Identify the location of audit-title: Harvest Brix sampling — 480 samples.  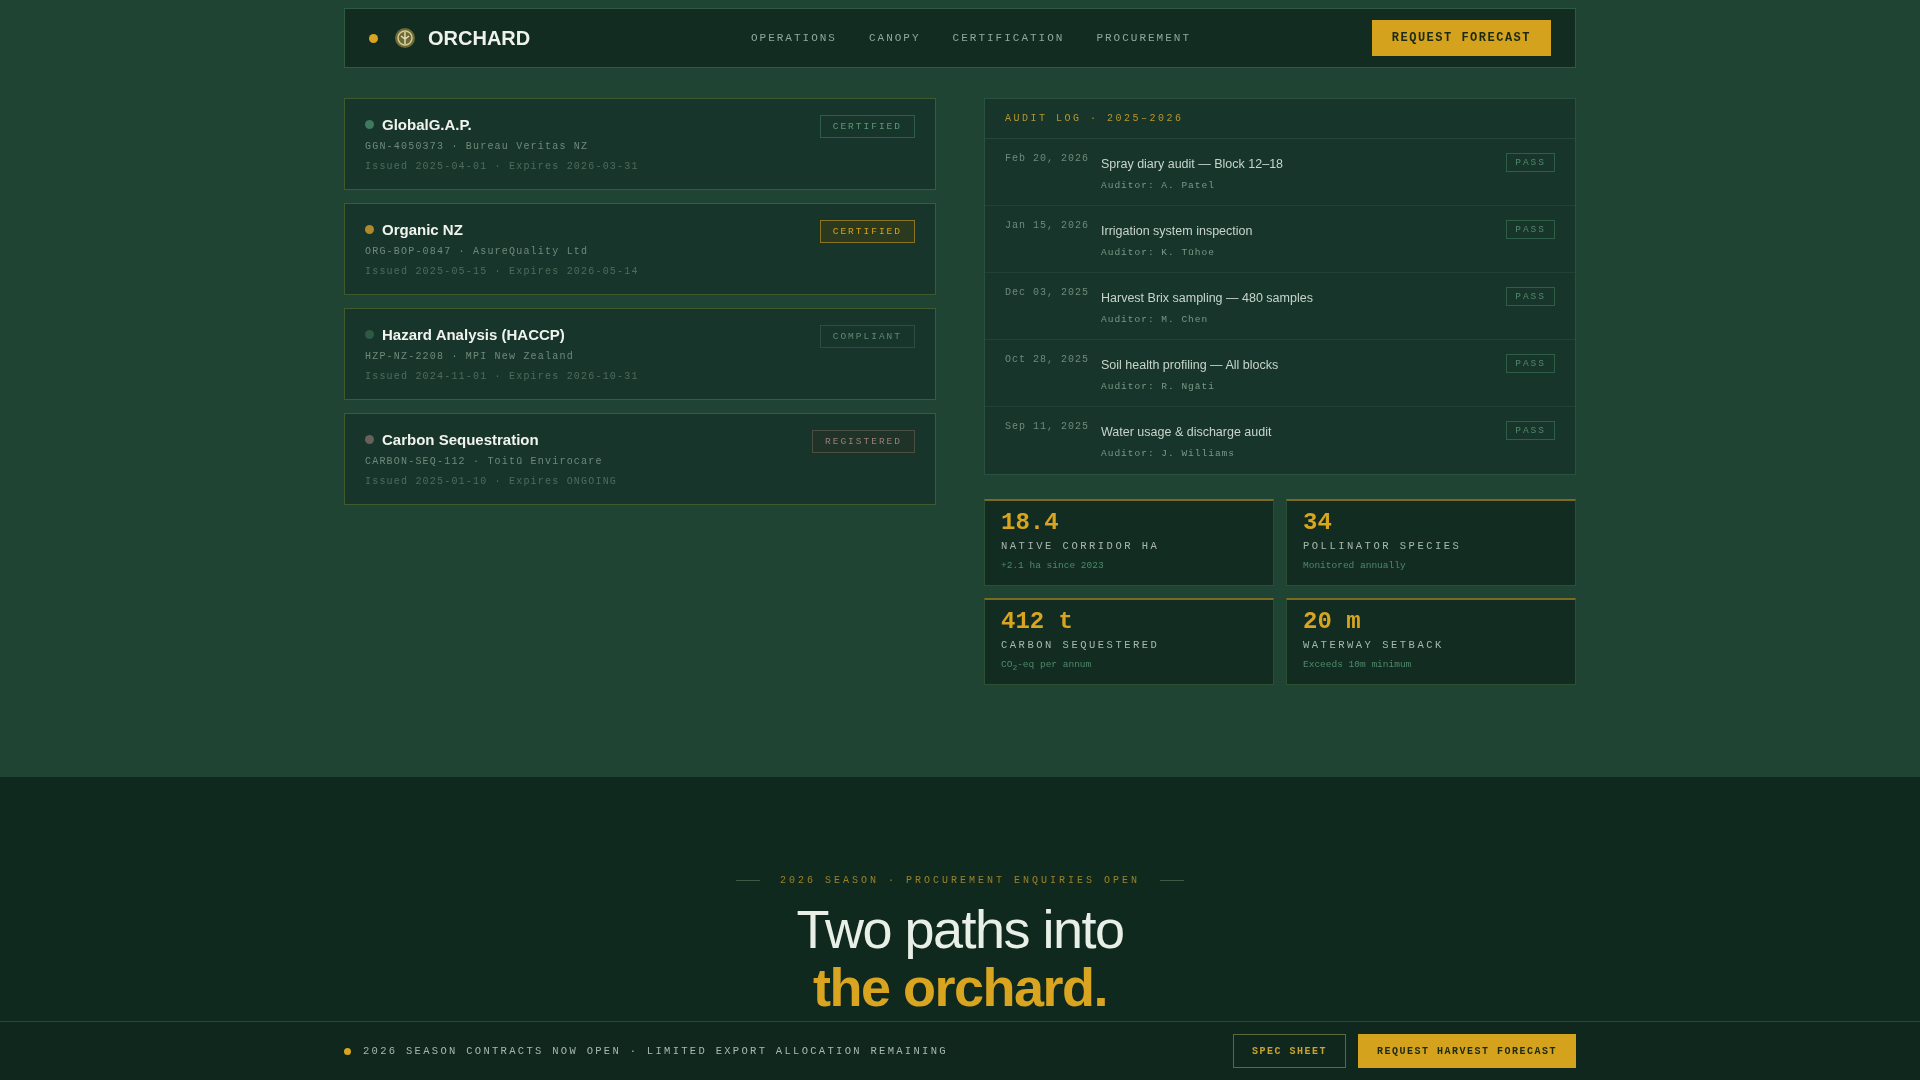
(1207, 298).